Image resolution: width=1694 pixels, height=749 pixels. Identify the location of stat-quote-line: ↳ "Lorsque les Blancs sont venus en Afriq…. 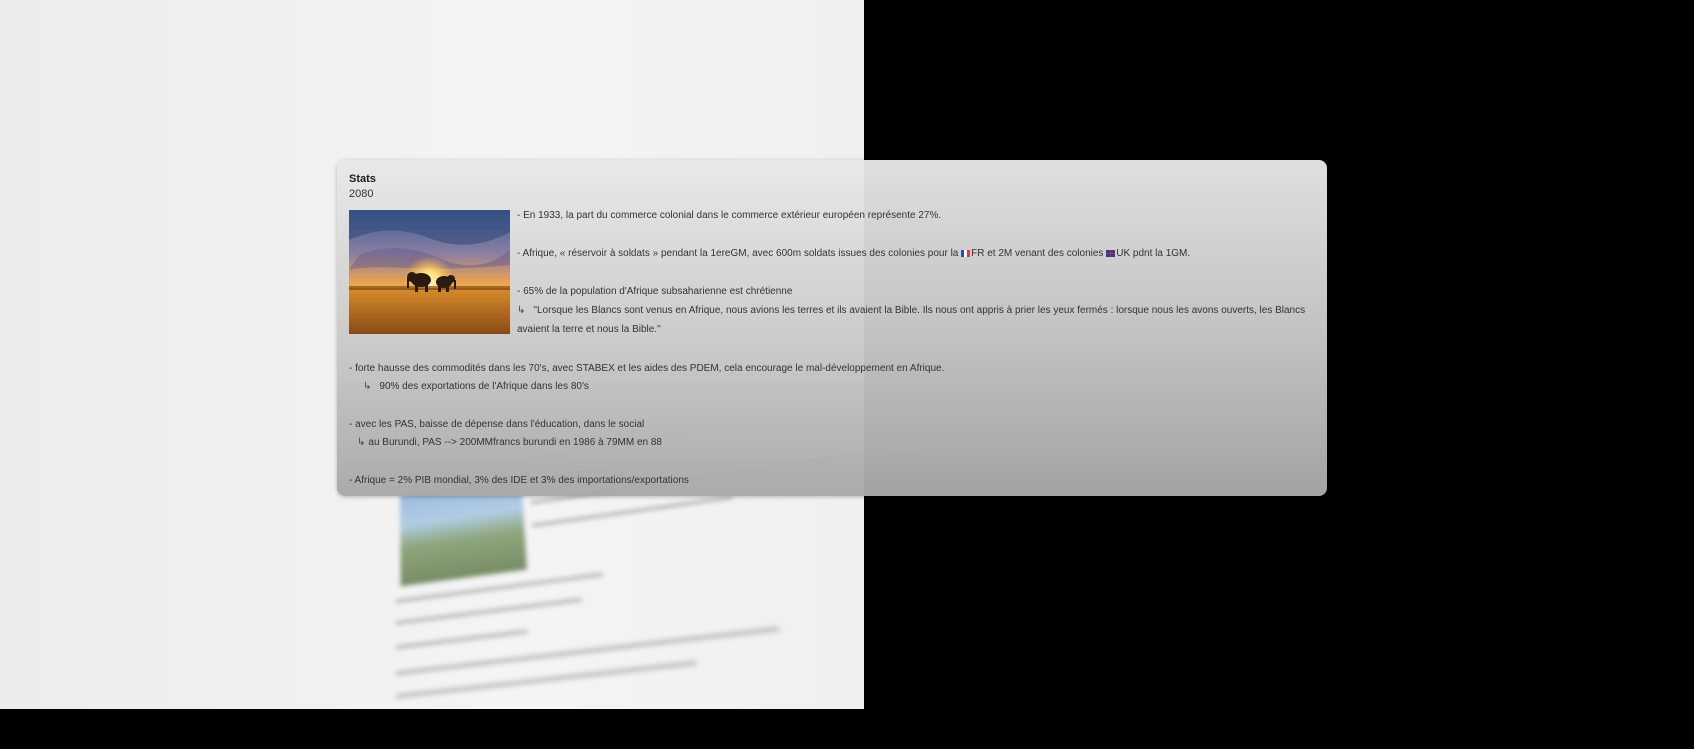
(911, 310).